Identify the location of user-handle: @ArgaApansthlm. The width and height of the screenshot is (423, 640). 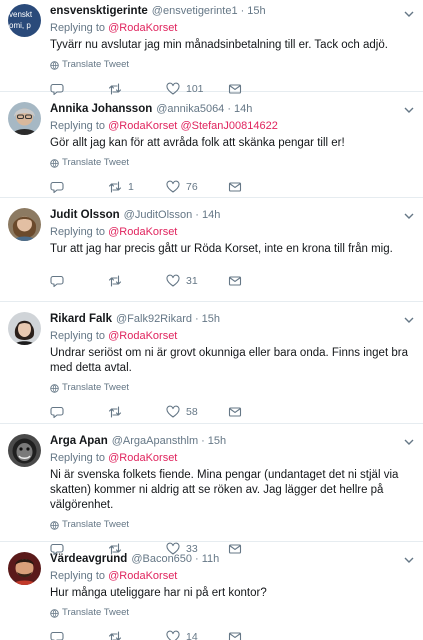
(155, 441).